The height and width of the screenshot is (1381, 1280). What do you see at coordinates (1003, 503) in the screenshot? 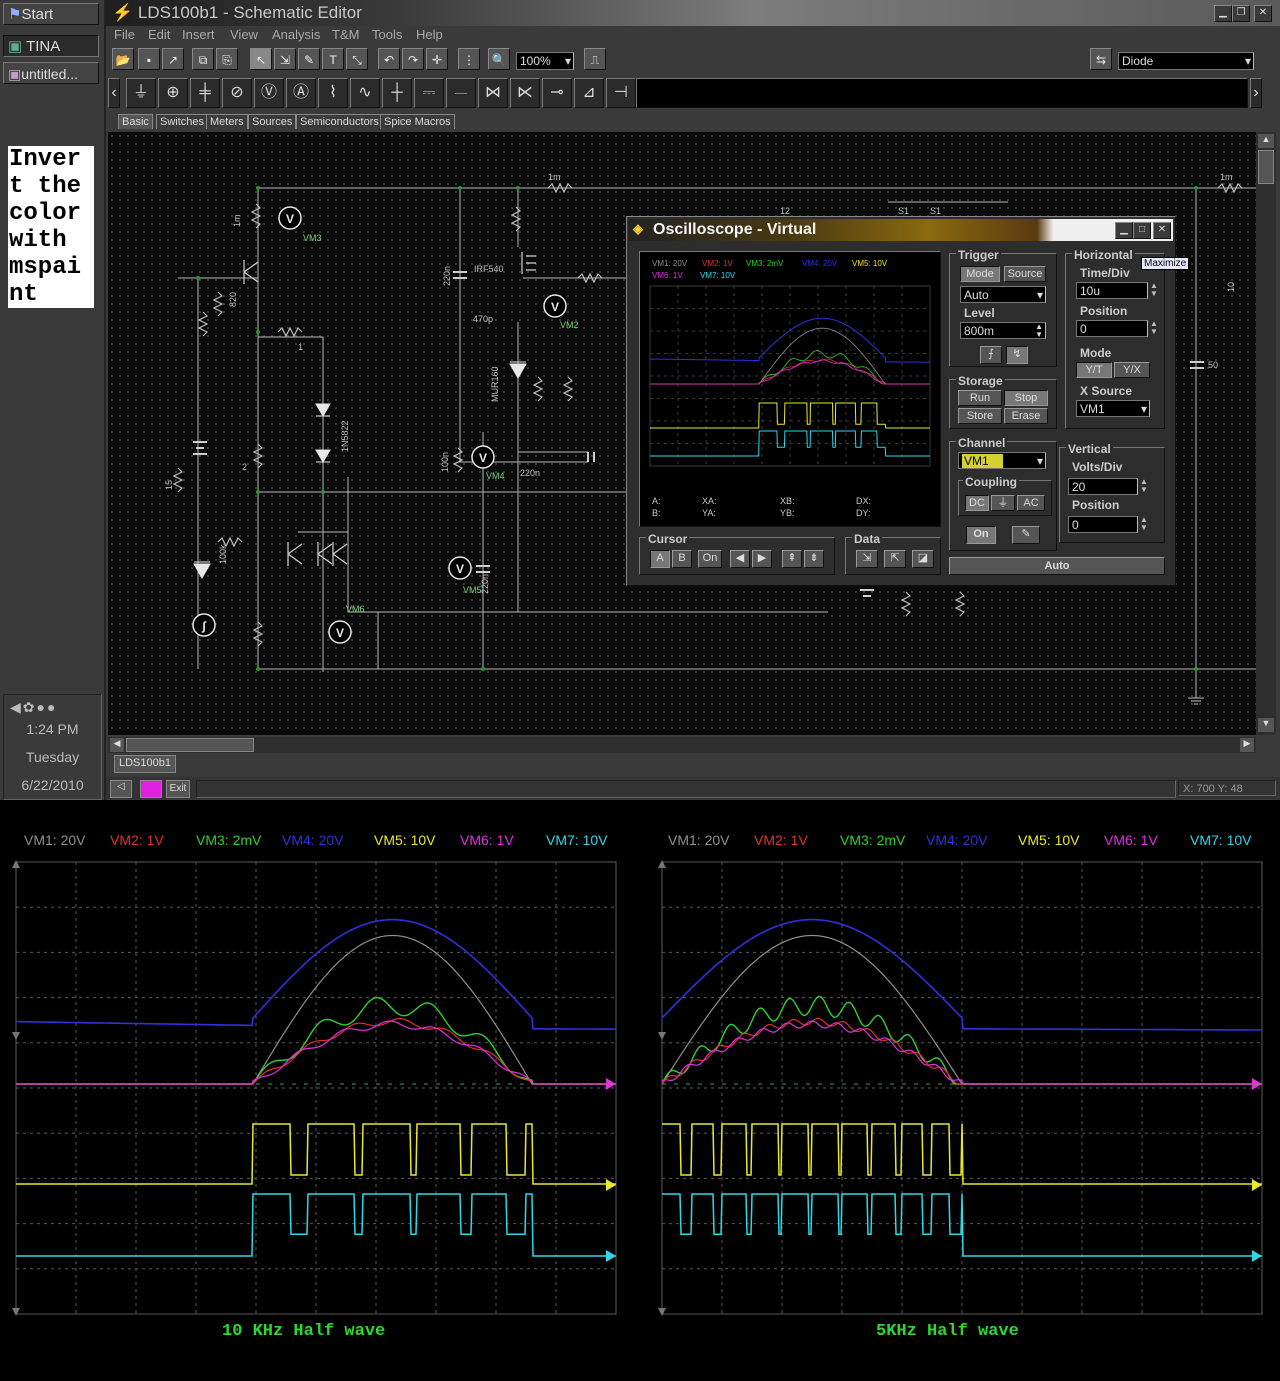
I see `coupling-gnd-button: ⏚` at bounding box center [1003, 503].